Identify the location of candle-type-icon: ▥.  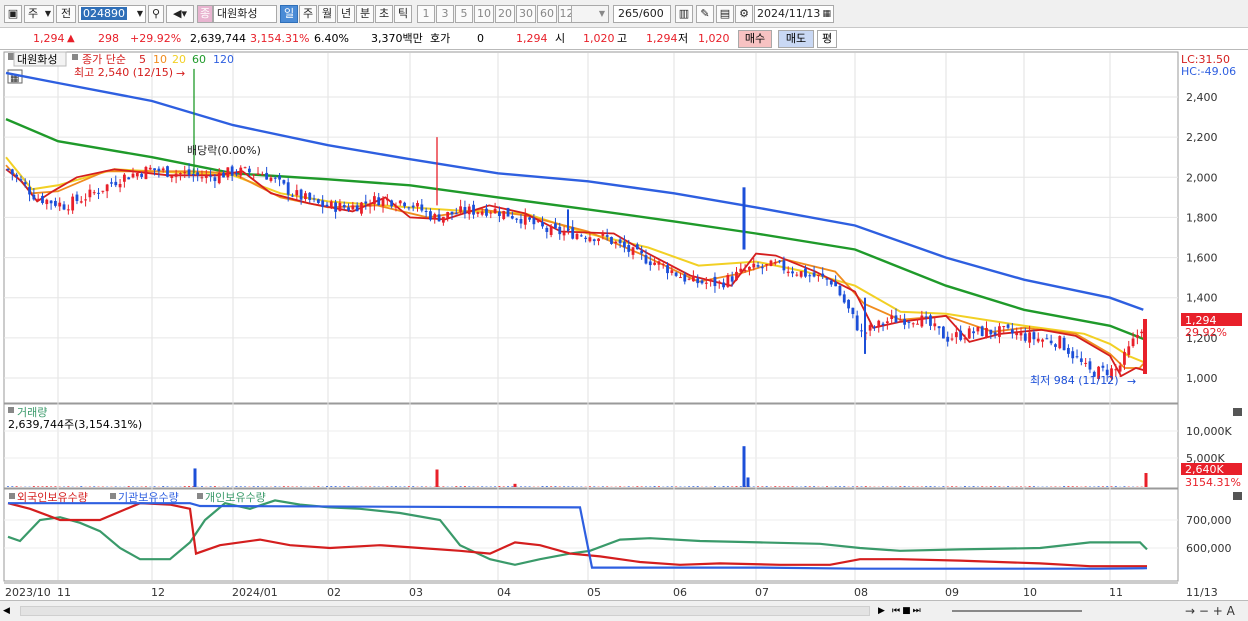
(684, 14).